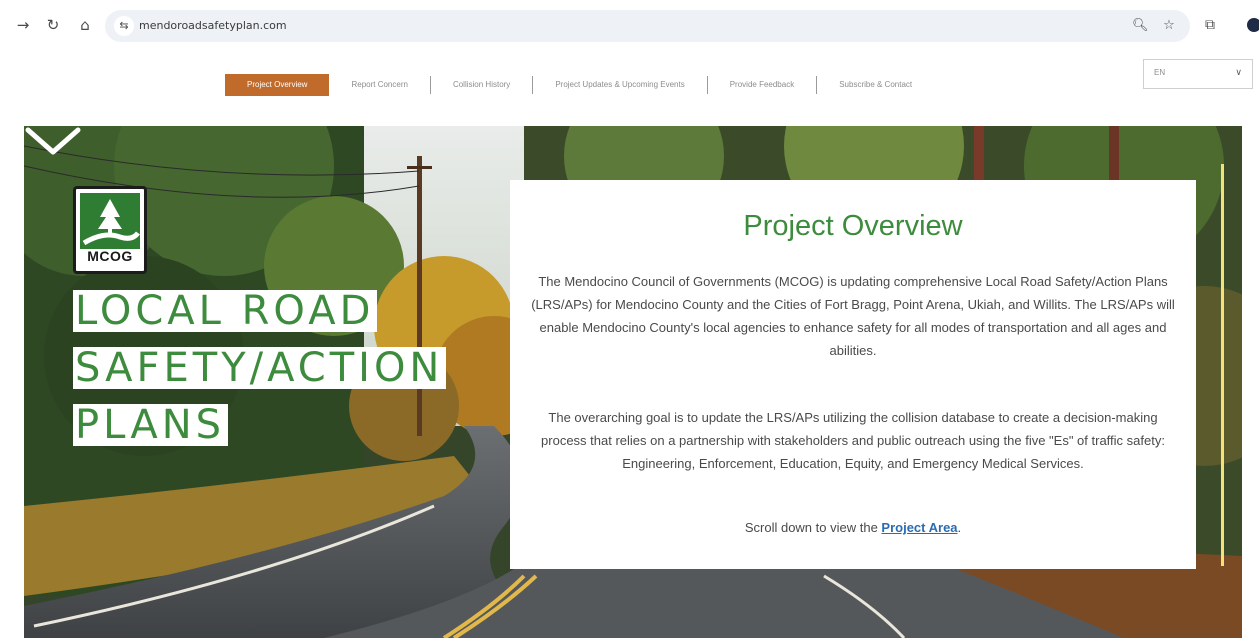 This screenshot has height=638, width=1259. Describe the element at coordinates (23, 25) in the screenshot. I see `back-arrow-icon: →` at that location.